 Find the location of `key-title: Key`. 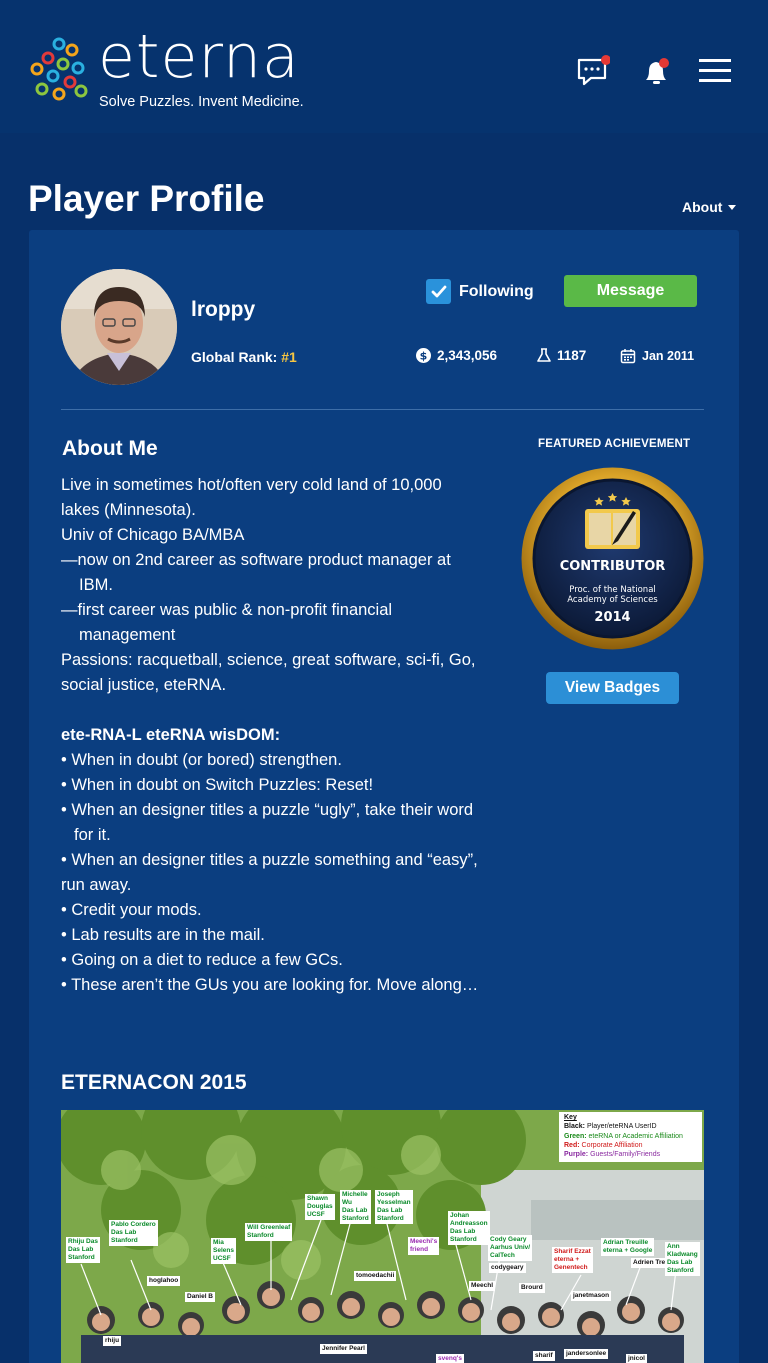

key-title: Key is located at coordinates (570, 1117).